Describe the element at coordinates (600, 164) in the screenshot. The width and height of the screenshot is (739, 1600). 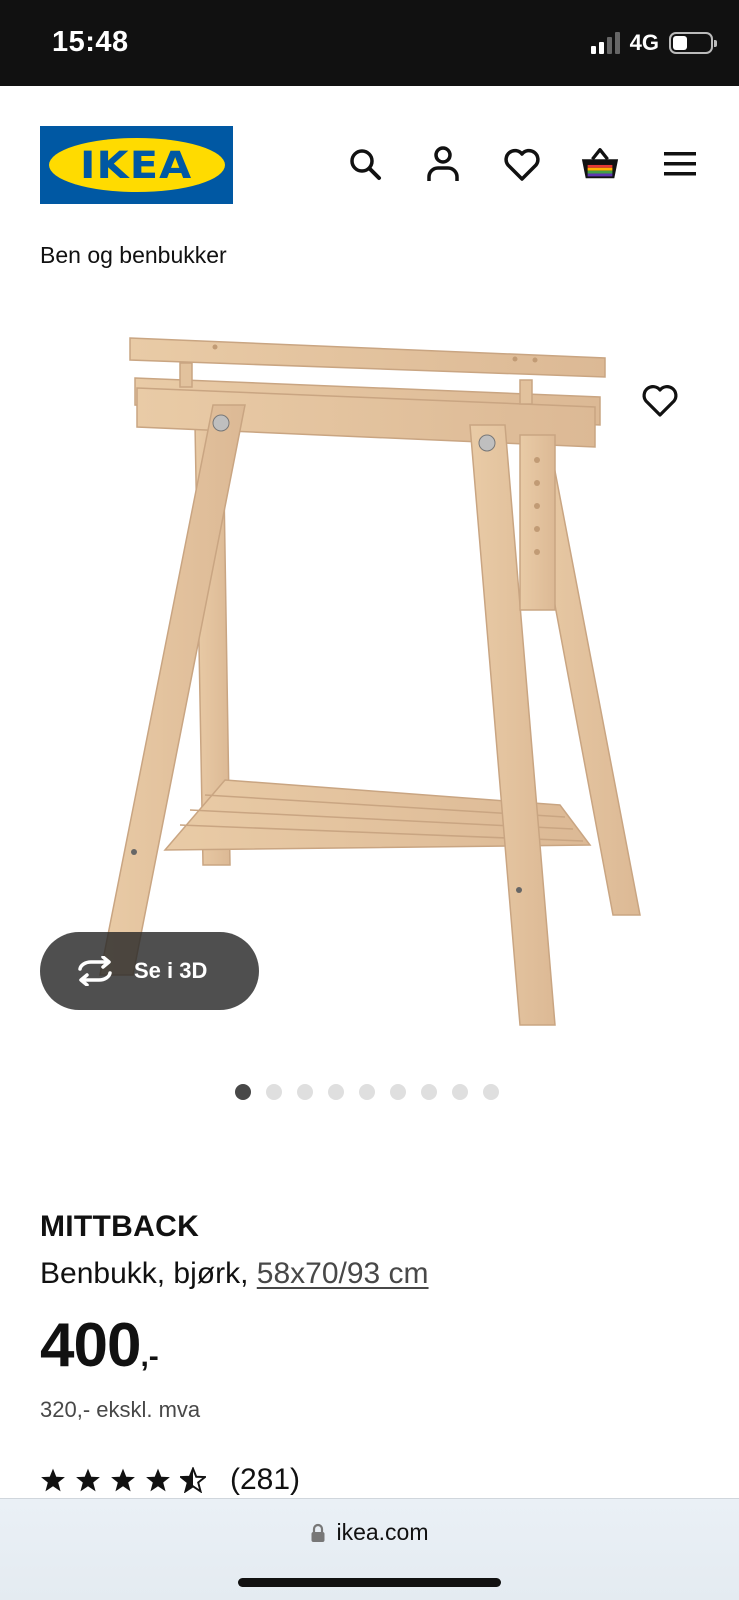
I see `basket-icon` at that location.